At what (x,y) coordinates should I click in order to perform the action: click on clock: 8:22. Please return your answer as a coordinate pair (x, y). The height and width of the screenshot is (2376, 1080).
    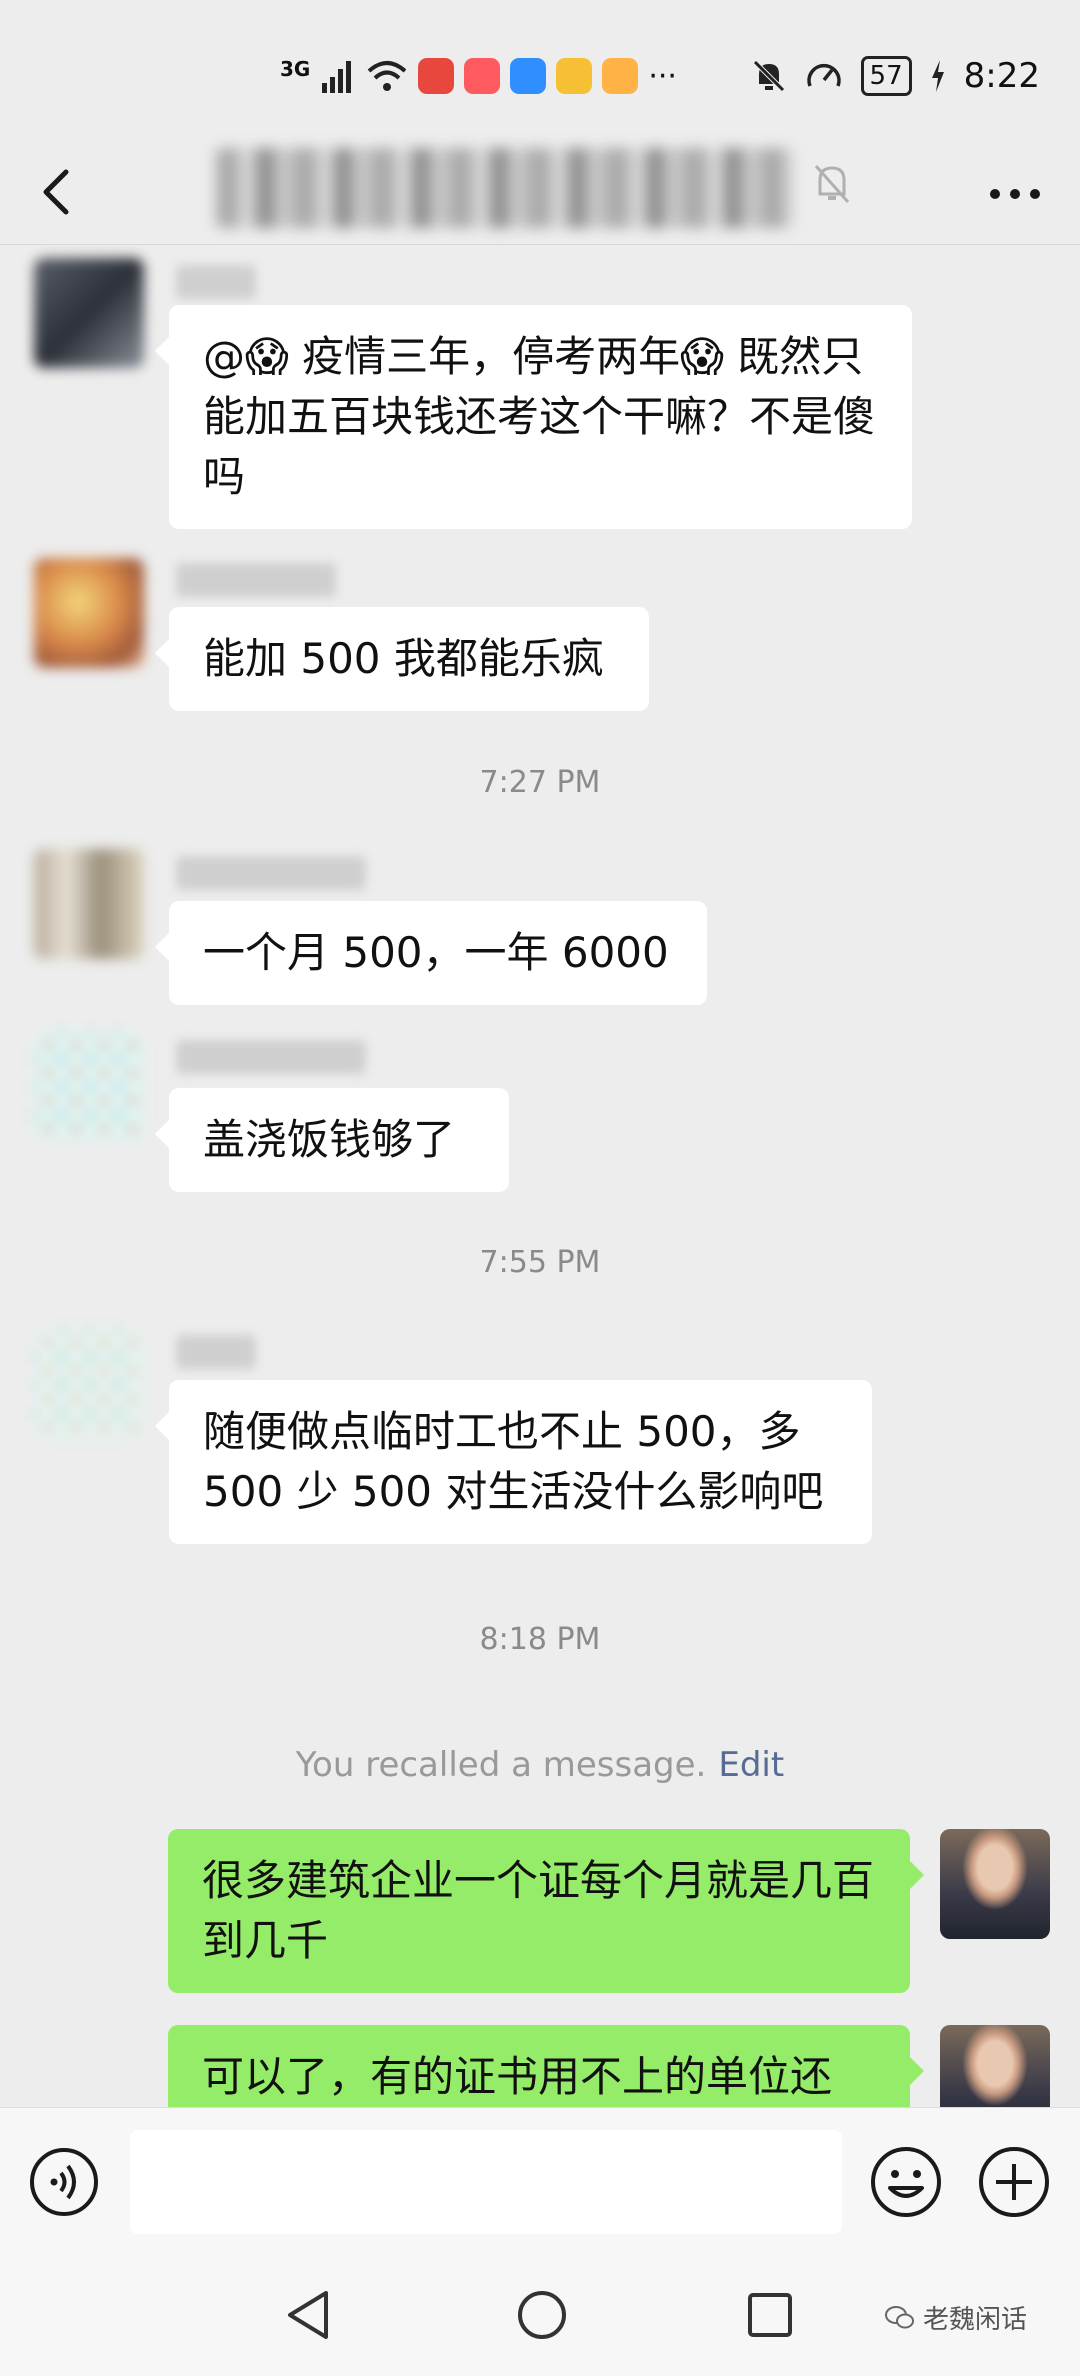
    Looking at the image, I should click on (1001, 76).